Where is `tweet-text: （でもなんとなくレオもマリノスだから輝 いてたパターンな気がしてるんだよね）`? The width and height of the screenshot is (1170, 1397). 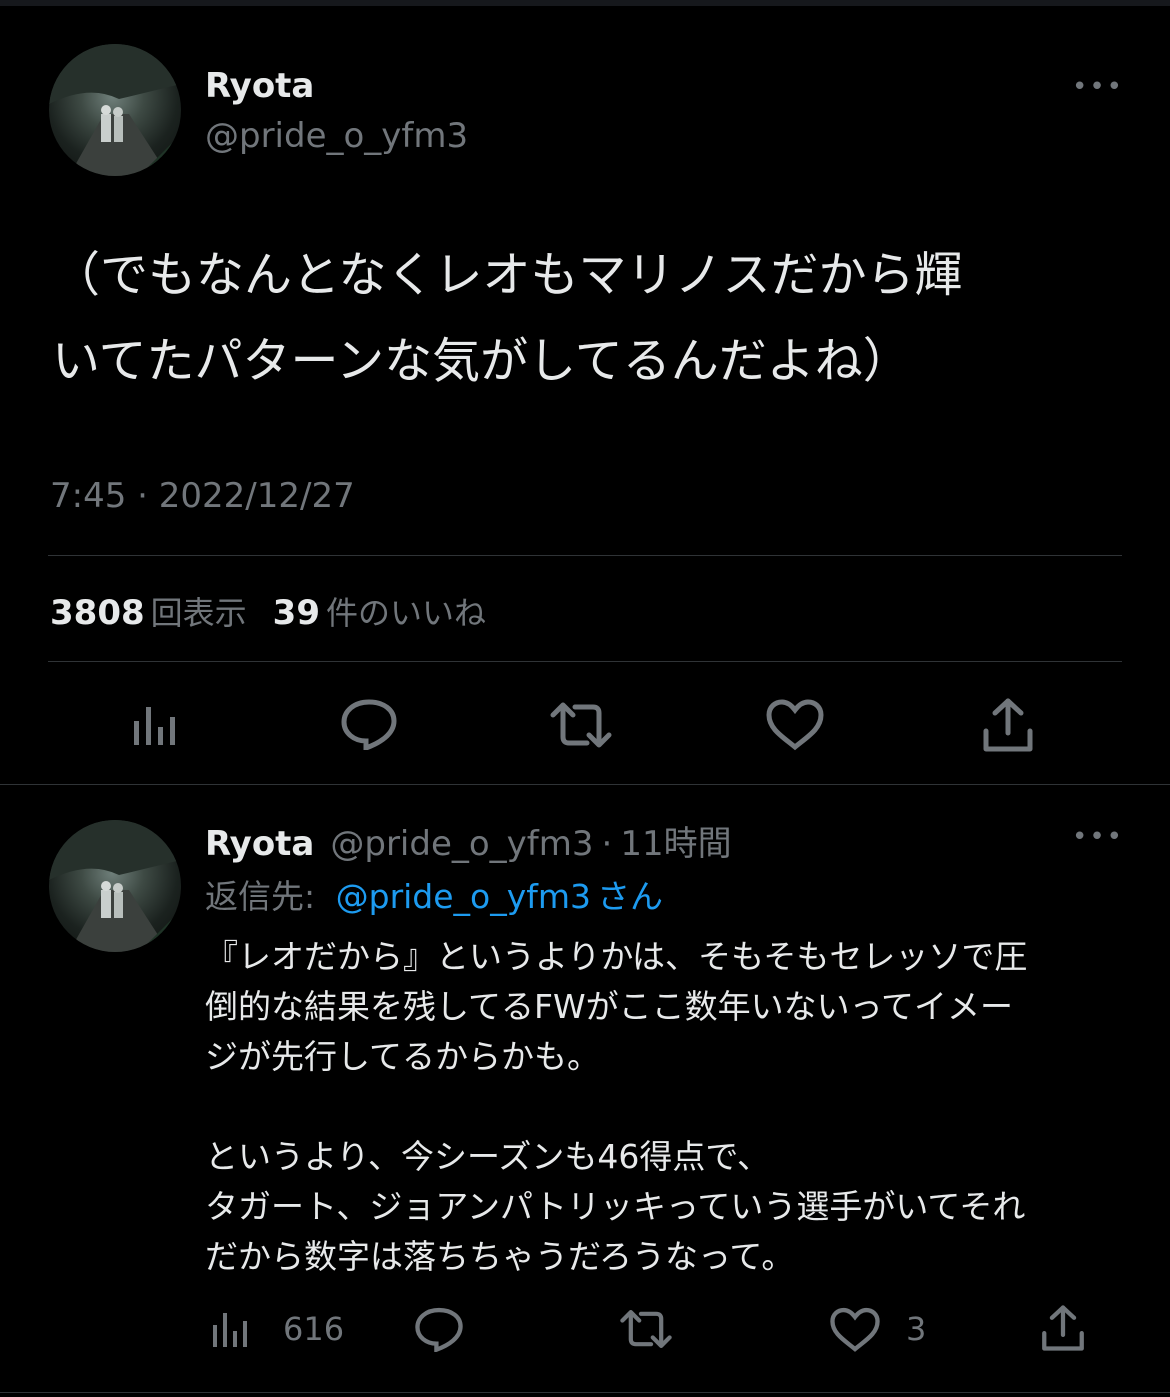
tweet-text: （でもなんとなくレオもマリノスだから輝 いてたパターンな気がしてるんだよね） is located at coordinates (602, 318).